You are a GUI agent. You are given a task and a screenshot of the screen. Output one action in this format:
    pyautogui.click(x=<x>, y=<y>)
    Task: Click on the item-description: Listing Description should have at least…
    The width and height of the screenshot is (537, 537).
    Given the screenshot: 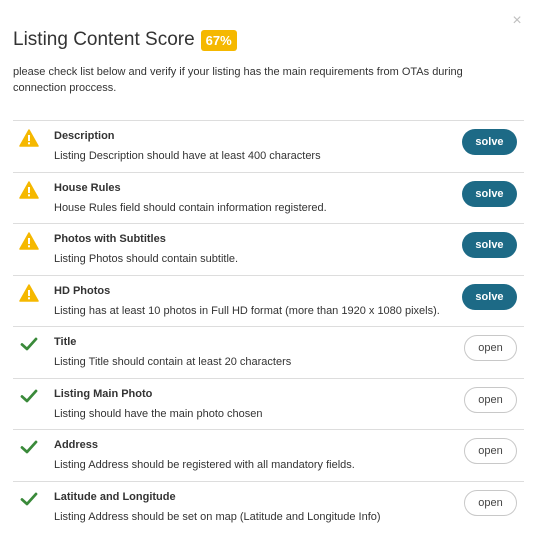 What is the action you would take?
    pyautogui.click(x=187, y=156)
    